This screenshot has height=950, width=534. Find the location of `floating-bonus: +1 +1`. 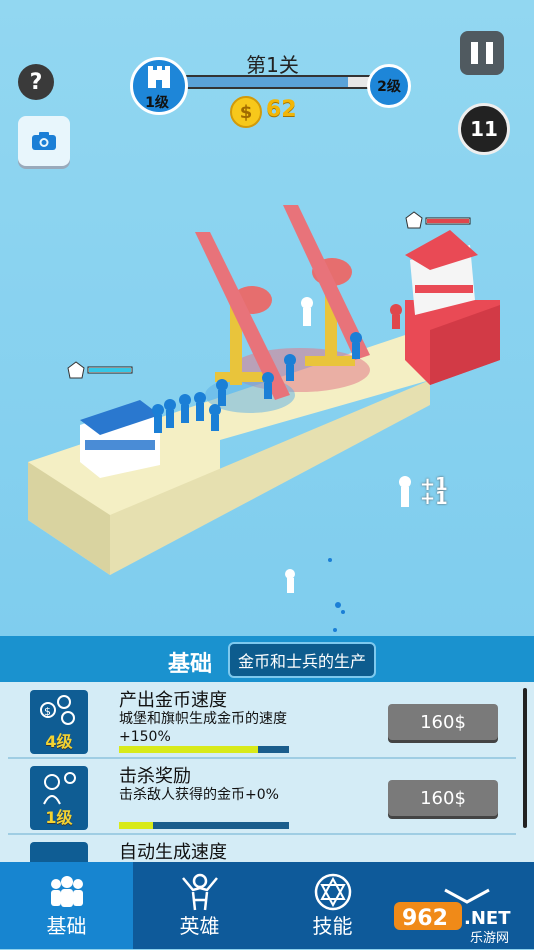

floating-bonus: +1 +1 is located at coordinates (434, 492).